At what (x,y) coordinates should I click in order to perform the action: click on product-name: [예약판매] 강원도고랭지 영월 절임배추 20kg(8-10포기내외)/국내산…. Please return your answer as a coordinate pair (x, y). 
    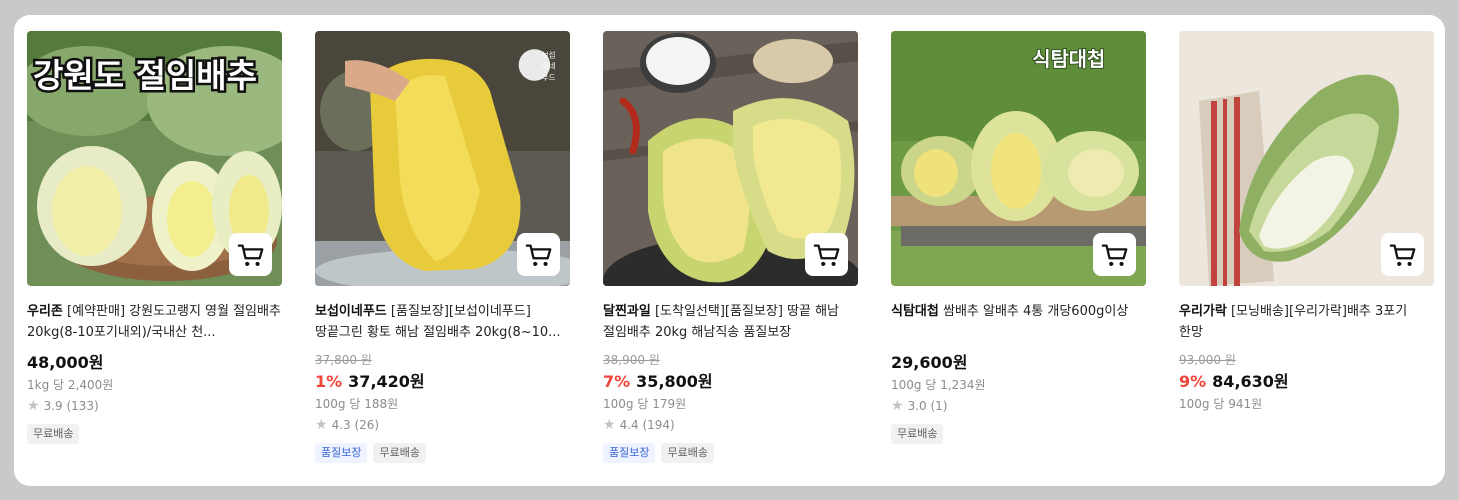
    Looking at the image, I should click on (154, 322).